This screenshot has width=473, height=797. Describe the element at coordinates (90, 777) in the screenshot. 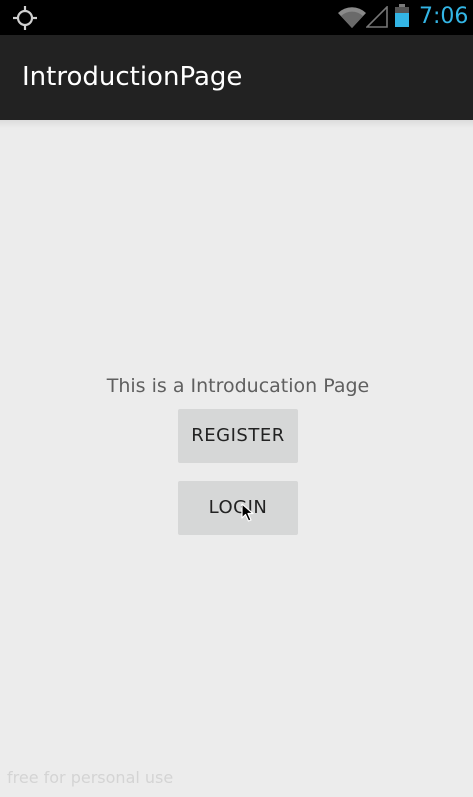

I see `watermark: free for personal use` at that location.